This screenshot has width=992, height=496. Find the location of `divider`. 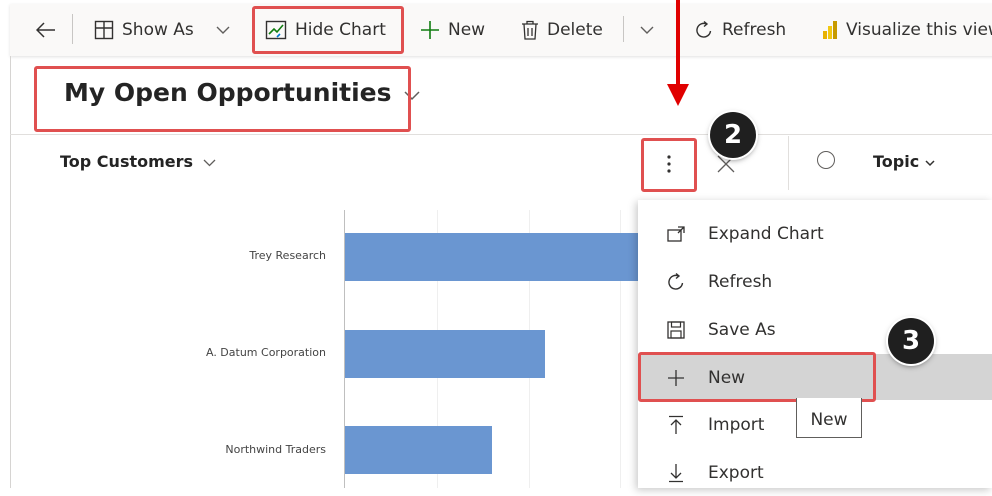

divider is located at coordinates (501, 134).